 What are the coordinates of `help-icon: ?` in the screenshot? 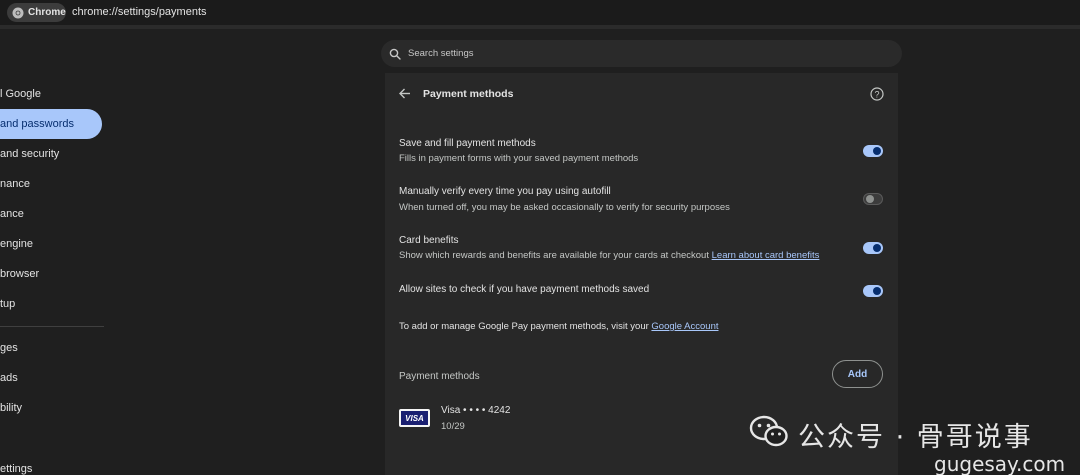 It's located at (877, 94).